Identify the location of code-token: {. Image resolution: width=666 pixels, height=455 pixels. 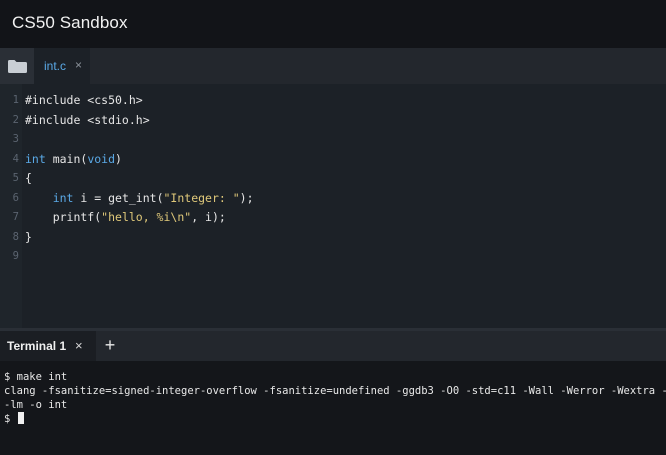
(28, 178).